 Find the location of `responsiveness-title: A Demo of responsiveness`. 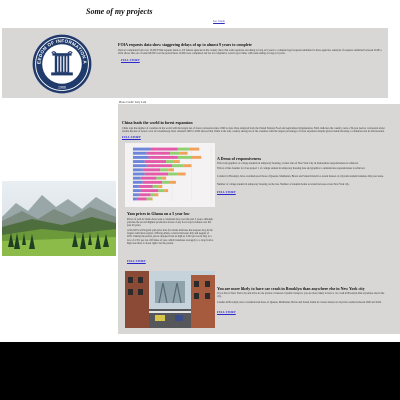

responsiveness-title: A Demo of responsiveness is located at coordinates (239, 158).